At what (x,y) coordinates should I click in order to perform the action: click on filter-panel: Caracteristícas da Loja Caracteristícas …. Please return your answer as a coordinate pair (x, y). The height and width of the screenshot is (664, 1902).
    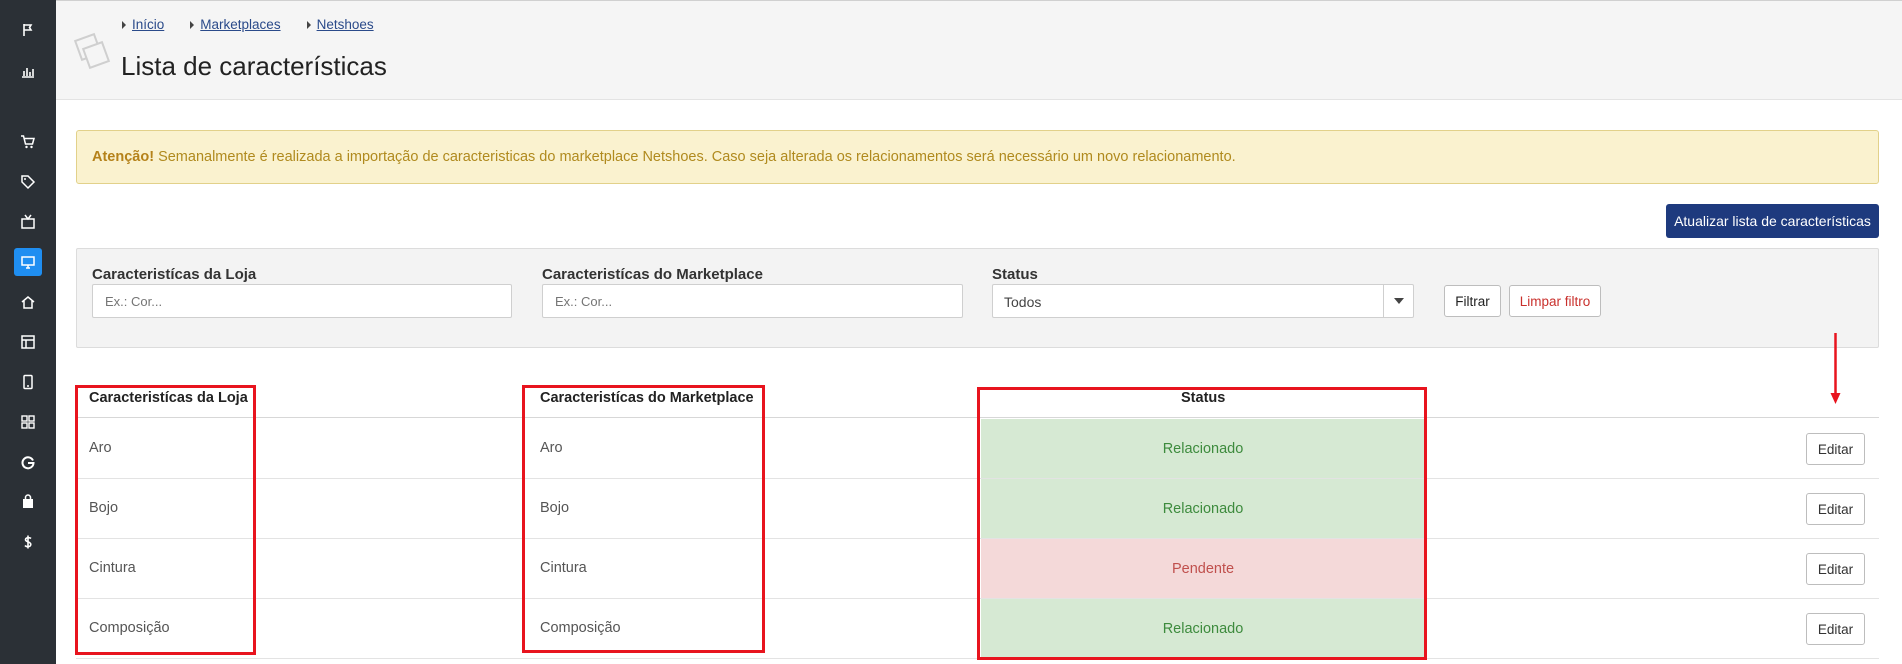
    Looking at the image, I should click on (977, 298).